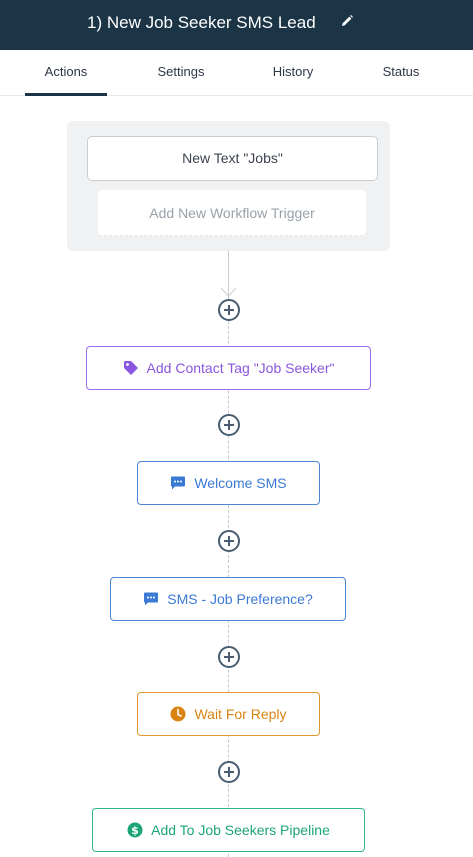  I want to click on action-sms-job-preference: SMS - Job Preference?, so click(228, 599).